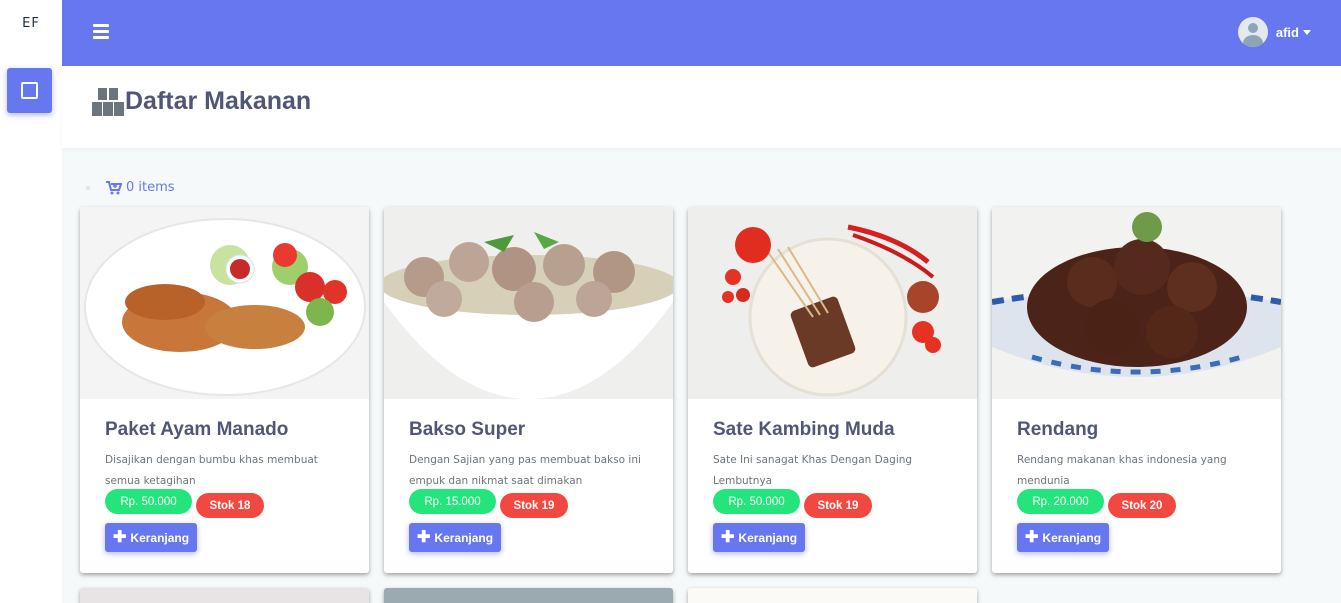 Image resolution: width=1341 pixels, height=603 pixels. I want to click on product-name: Sate Kambing Muda, so click(804, 429).